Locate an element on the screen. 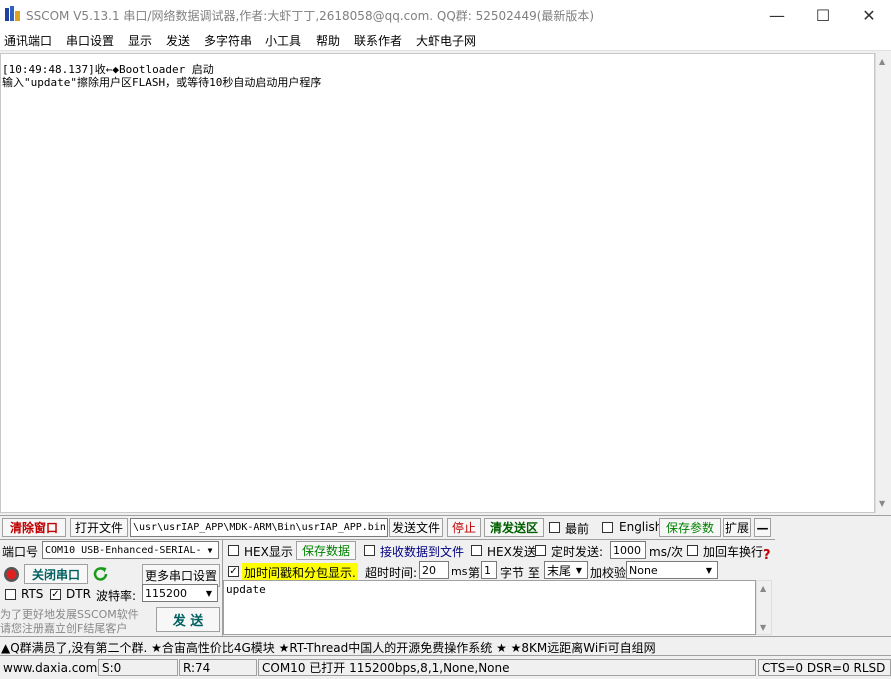 The image size is (891, 679). expand-button: 扩展 is located at coordinates (737, 527).